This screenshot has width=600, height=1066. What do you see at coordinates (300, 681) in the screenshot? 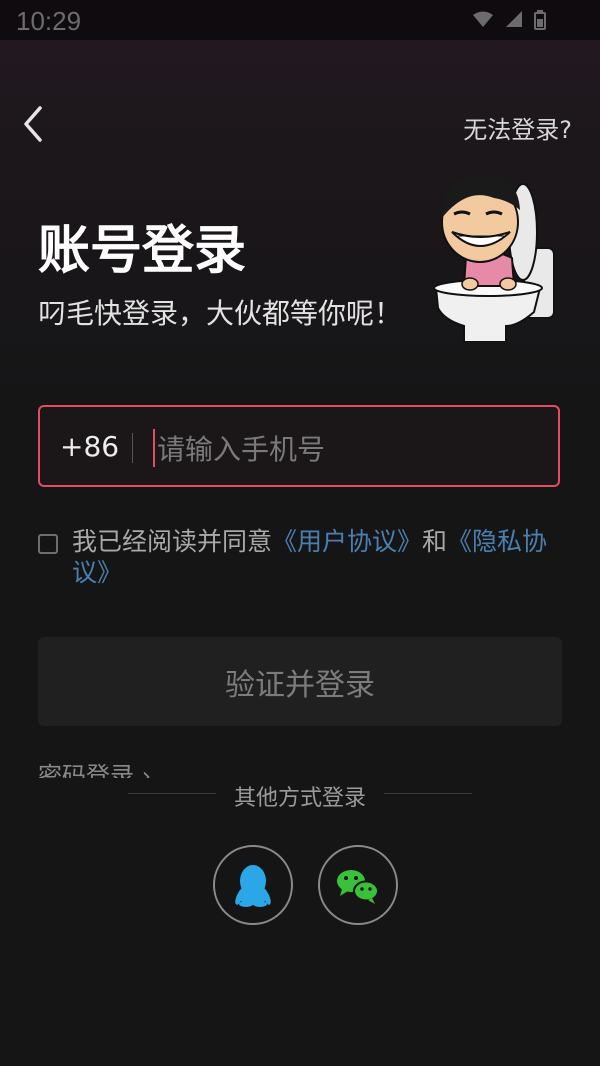
I see `verify-login-button: 验证并登录` at bounding box center [300, 681].